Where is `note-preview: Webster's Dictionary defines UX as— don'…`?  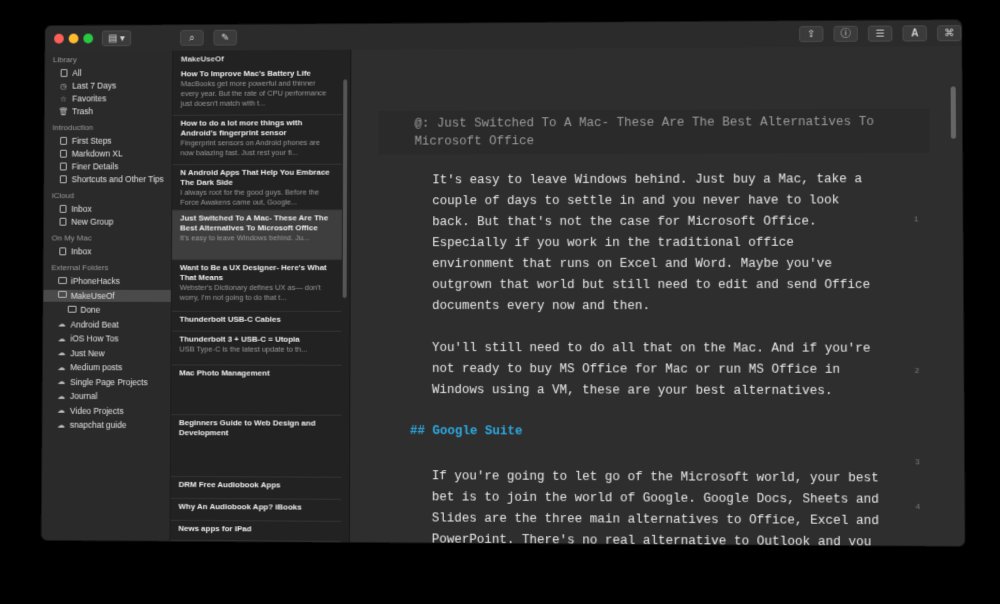 note-preview: Webster's Dictionary defines UX as— don'… is located at coordinates (257, 293).